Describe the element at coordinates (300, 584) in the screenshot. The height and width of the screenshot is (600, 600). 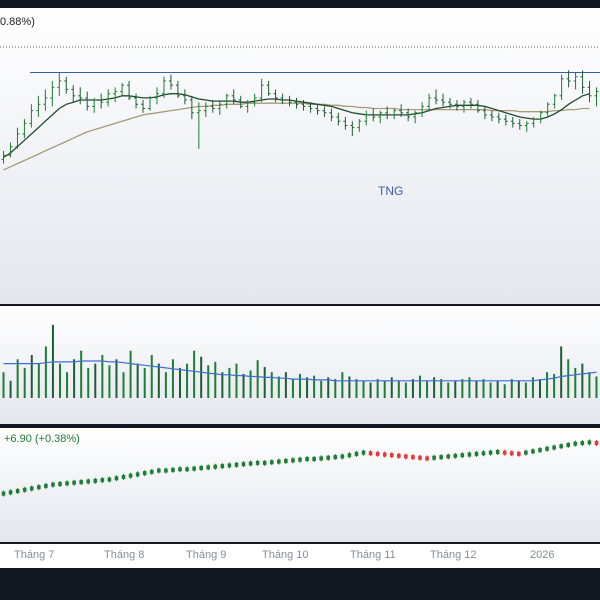
I see `footer-bar` at that location.